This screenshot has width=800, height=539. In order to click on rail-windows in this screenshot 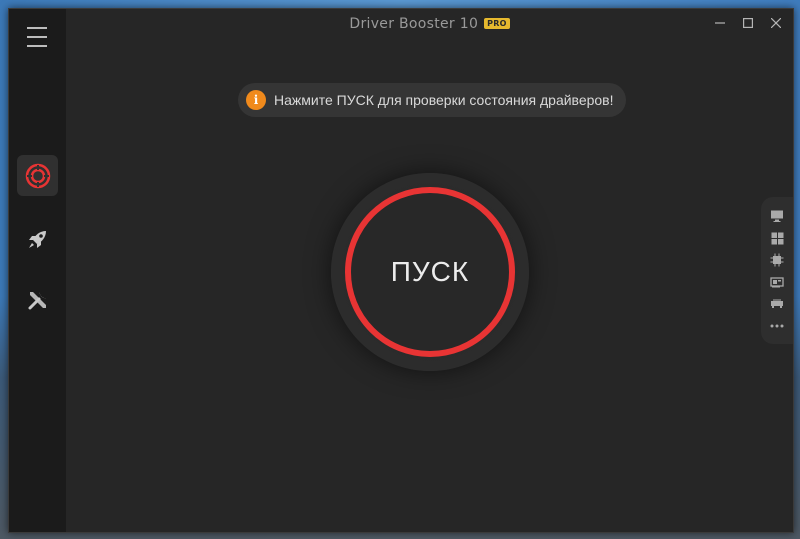, I will do `click(777, 238)`.